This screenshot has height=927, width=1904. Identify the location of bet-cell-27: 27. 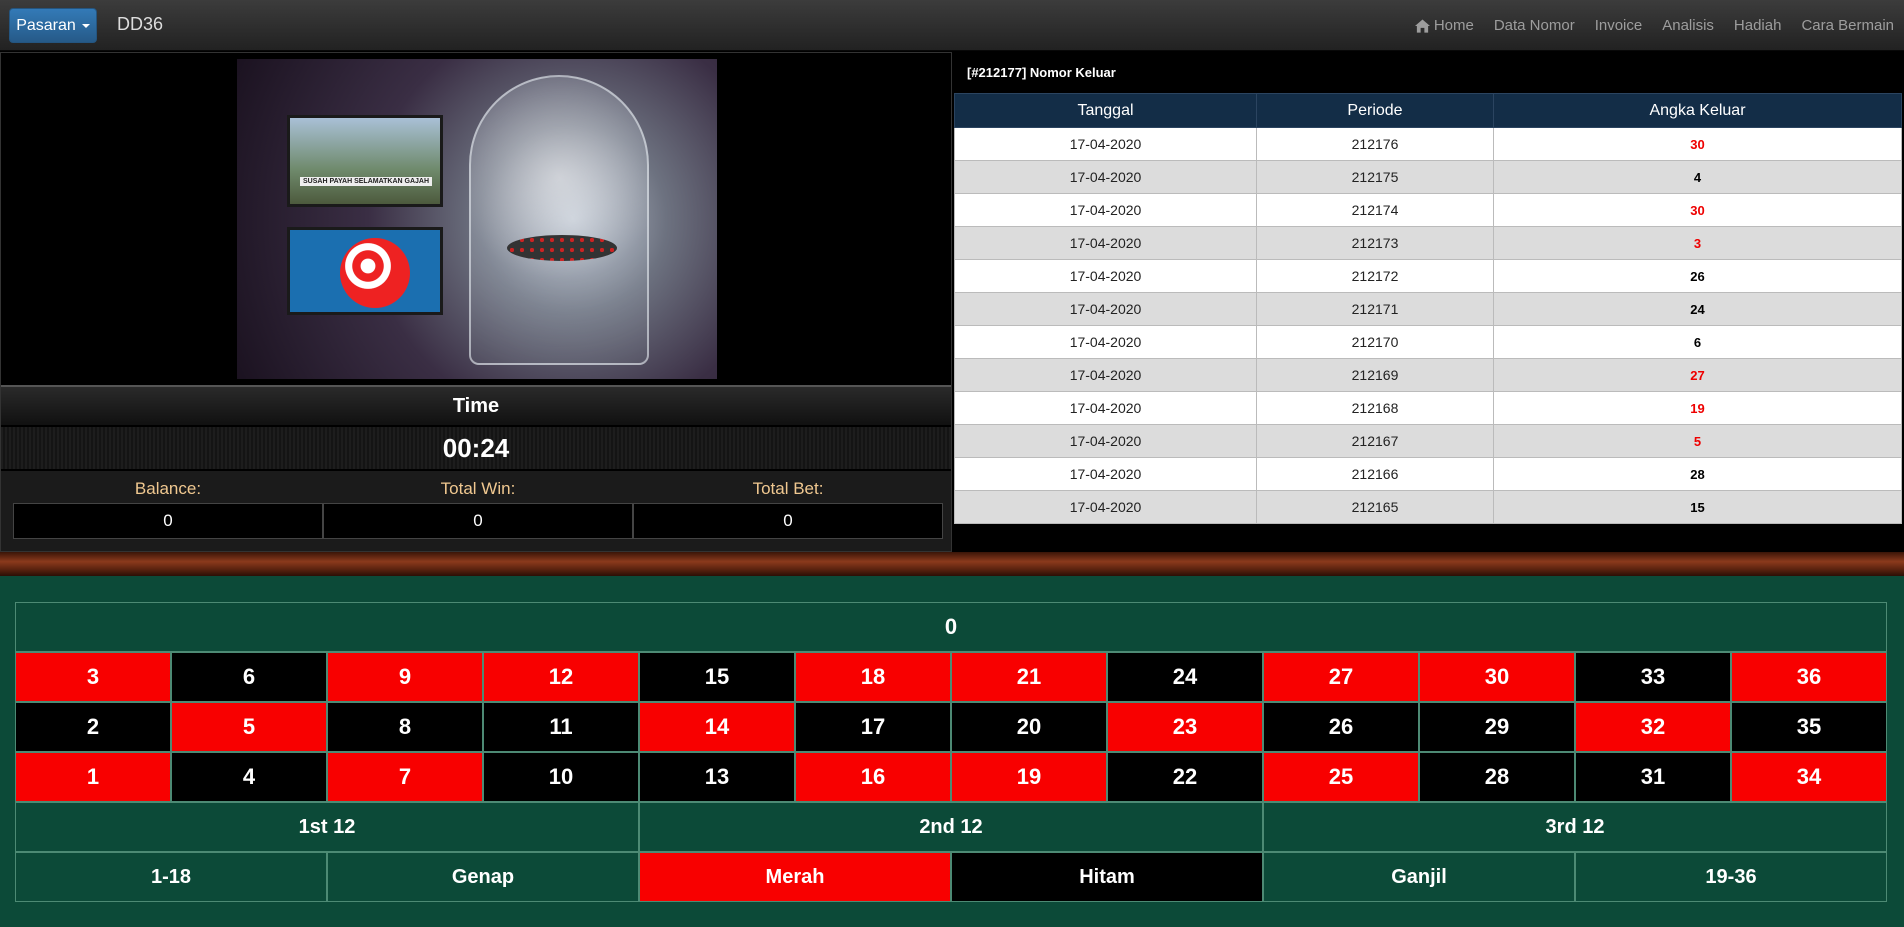
(1341, 677).